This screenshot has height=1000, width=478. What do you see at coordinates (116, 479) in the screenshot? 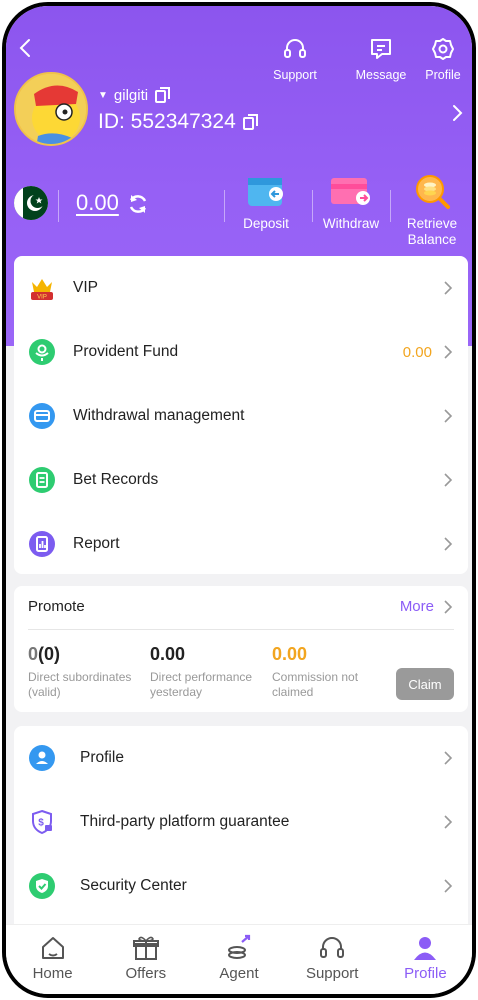
I see `menu-label: Bet Records` at bounding box center [116, 479].